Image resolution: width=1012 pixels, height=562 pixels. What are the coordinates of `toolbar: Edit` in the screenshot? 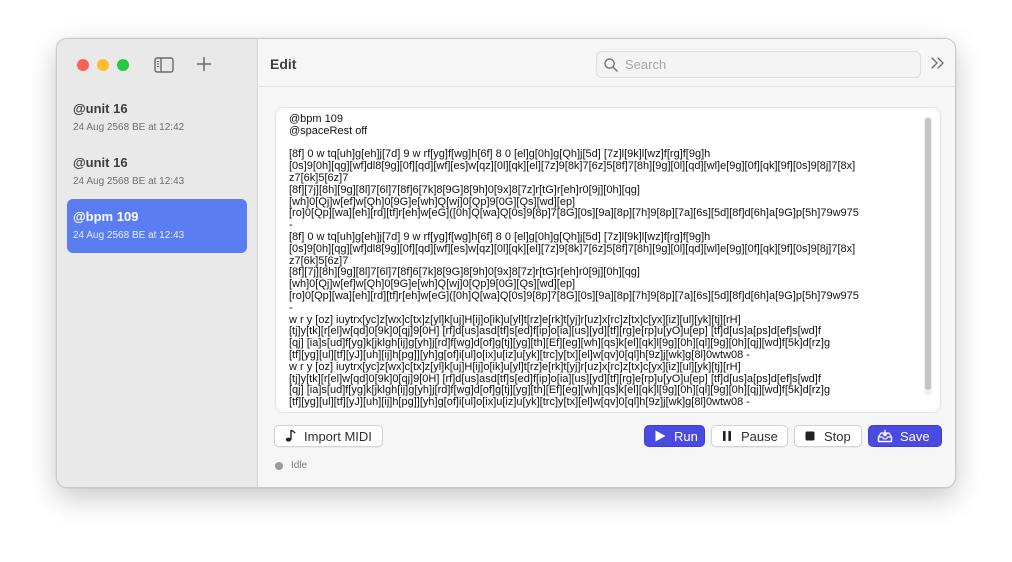 It's located at (606, 63).